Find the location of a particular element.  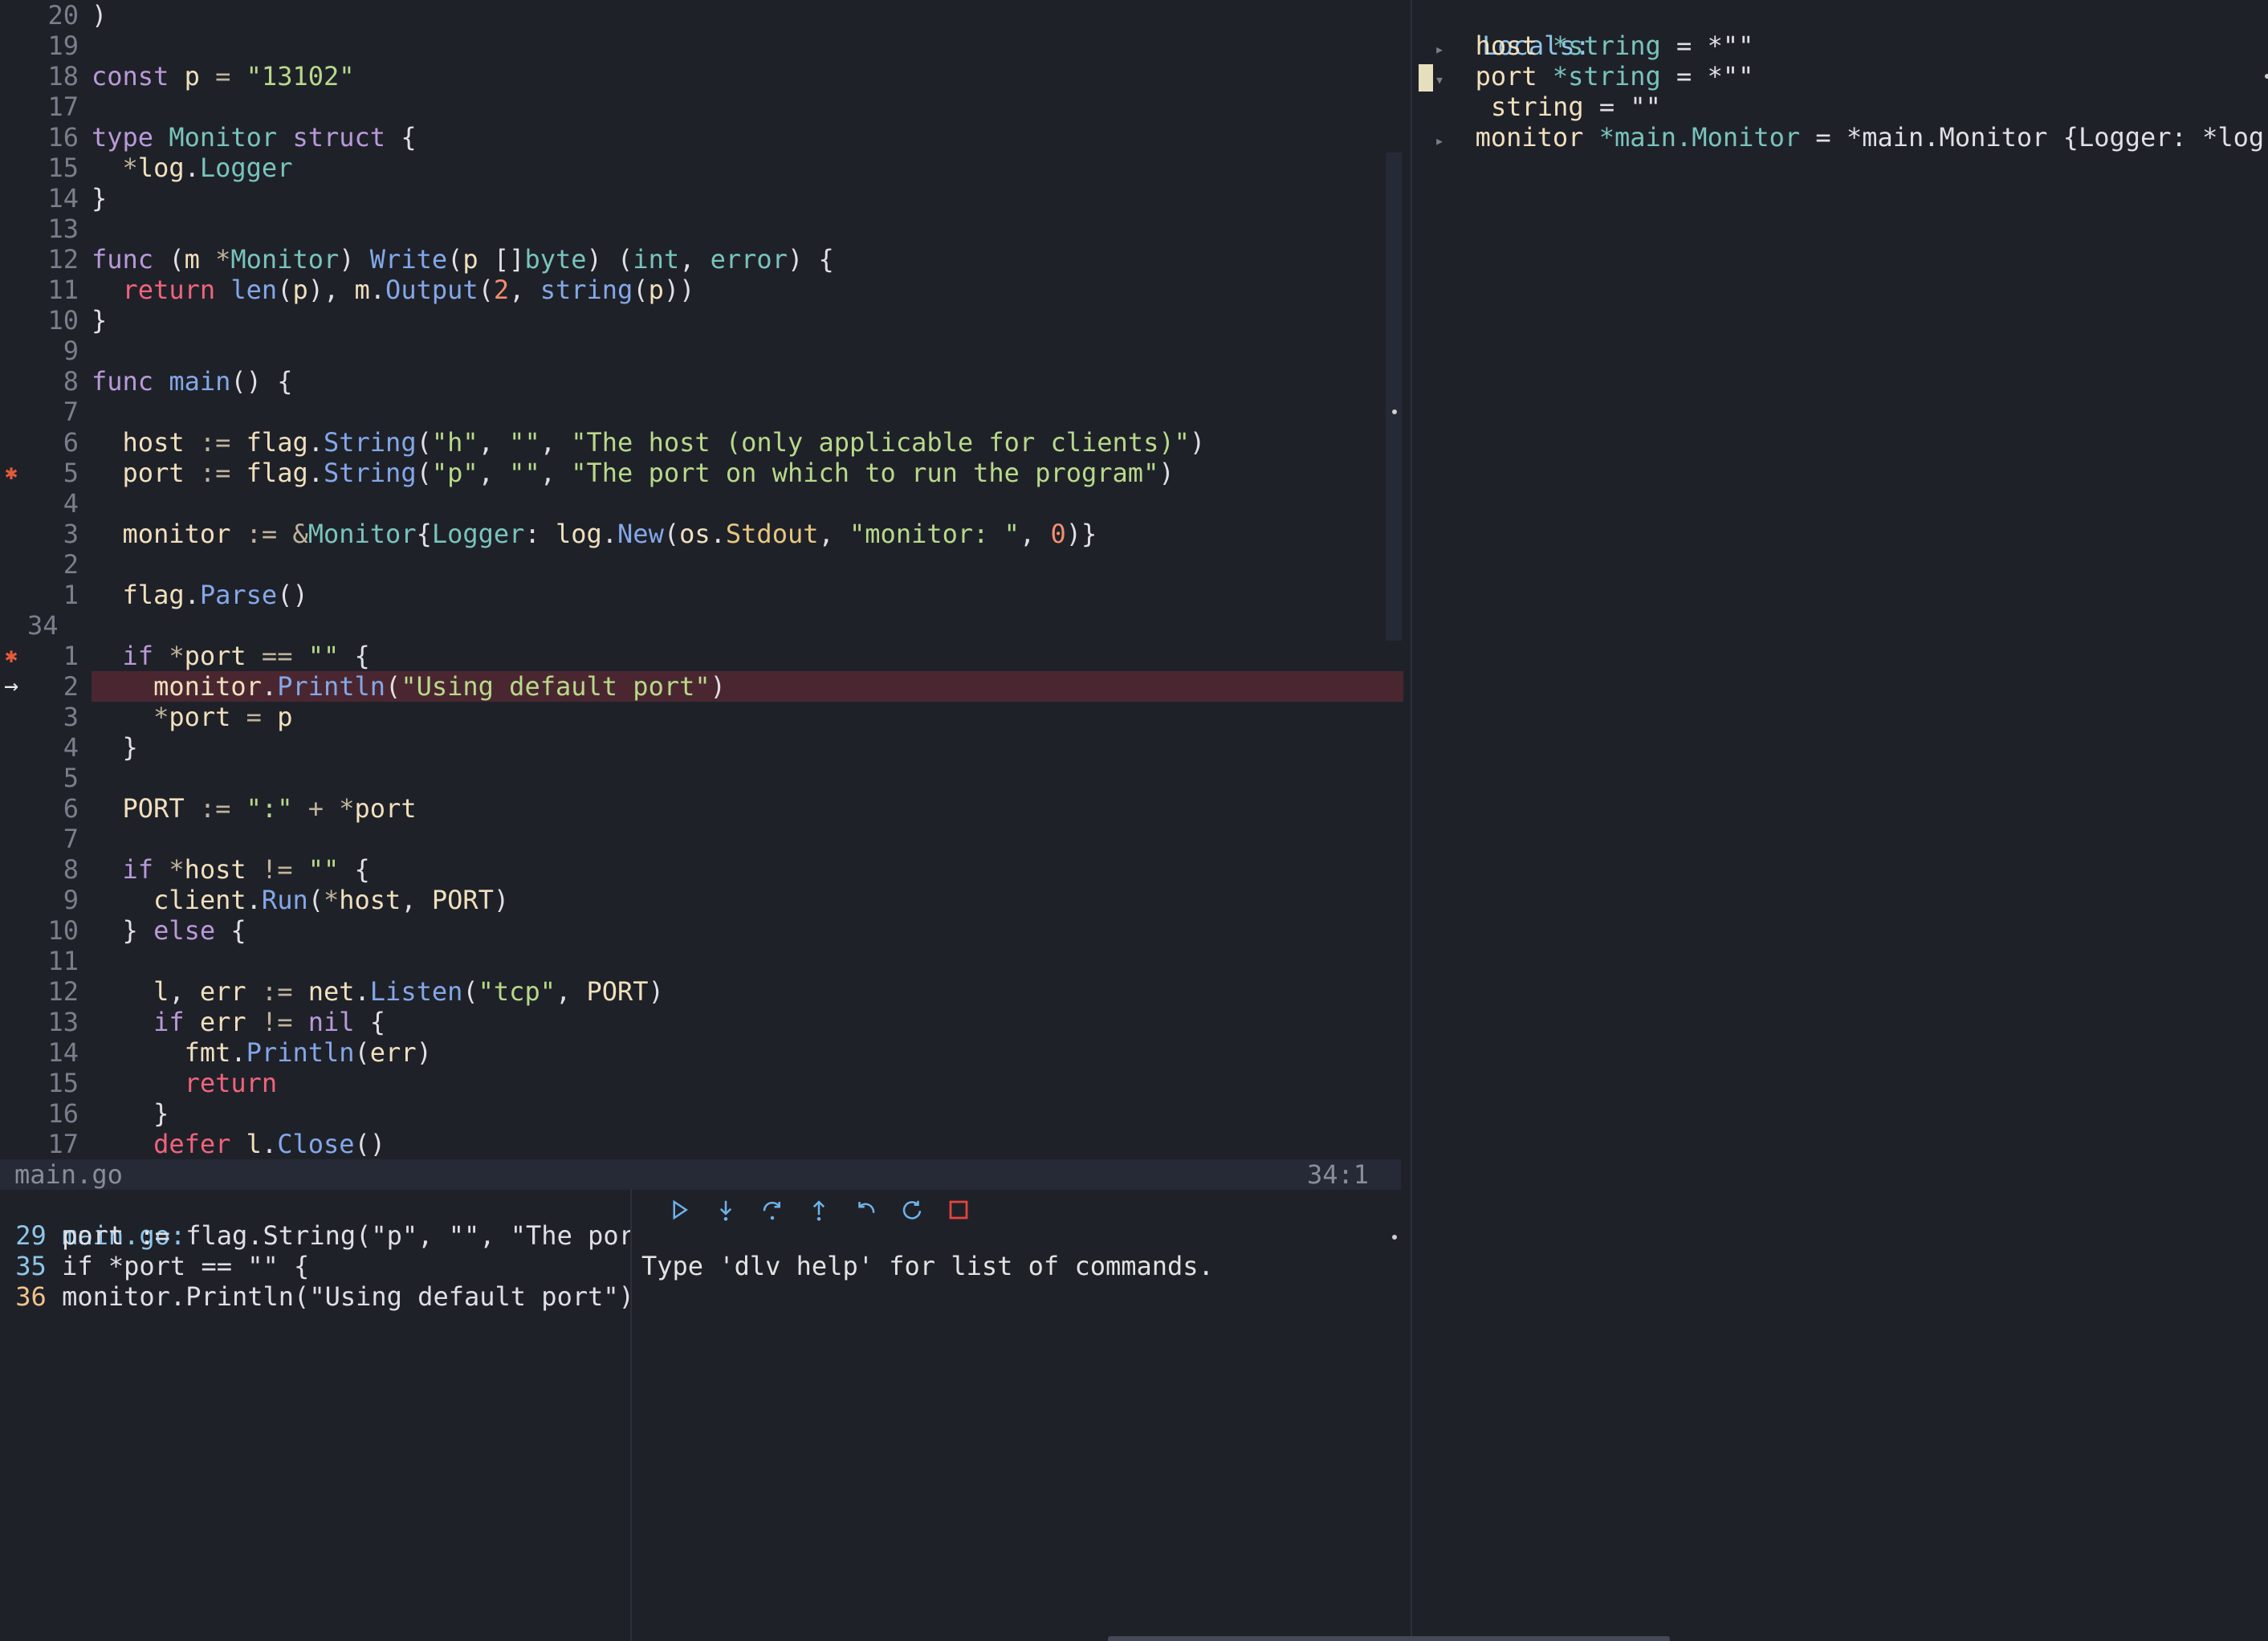

code-line: 18 const p = "13102" is located at coordinates (704, 76).